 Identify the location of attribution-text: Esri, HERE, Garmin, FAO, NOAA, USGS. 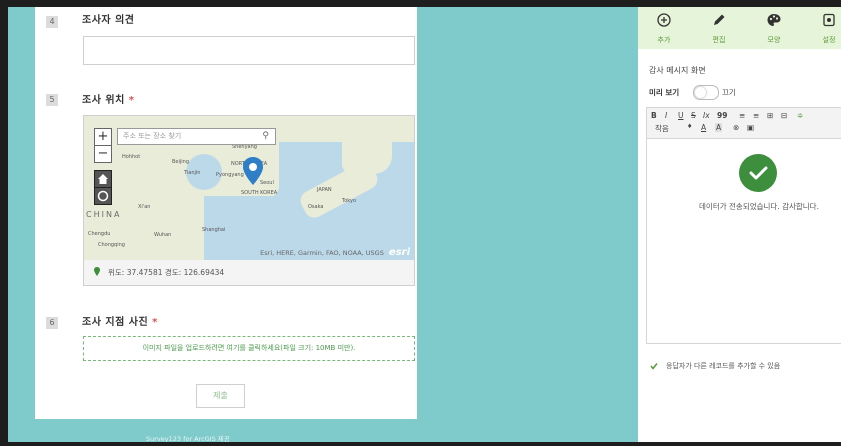
(322, 253).